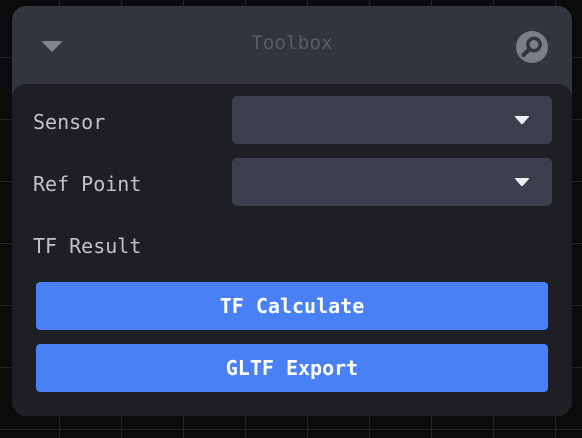 This screenshot has height=438, width=582. What do you see at coordinates (292, 306) in the screenshot?
I see `tf-calculate-button: TF Calculate` at bounding box center [292, 306].